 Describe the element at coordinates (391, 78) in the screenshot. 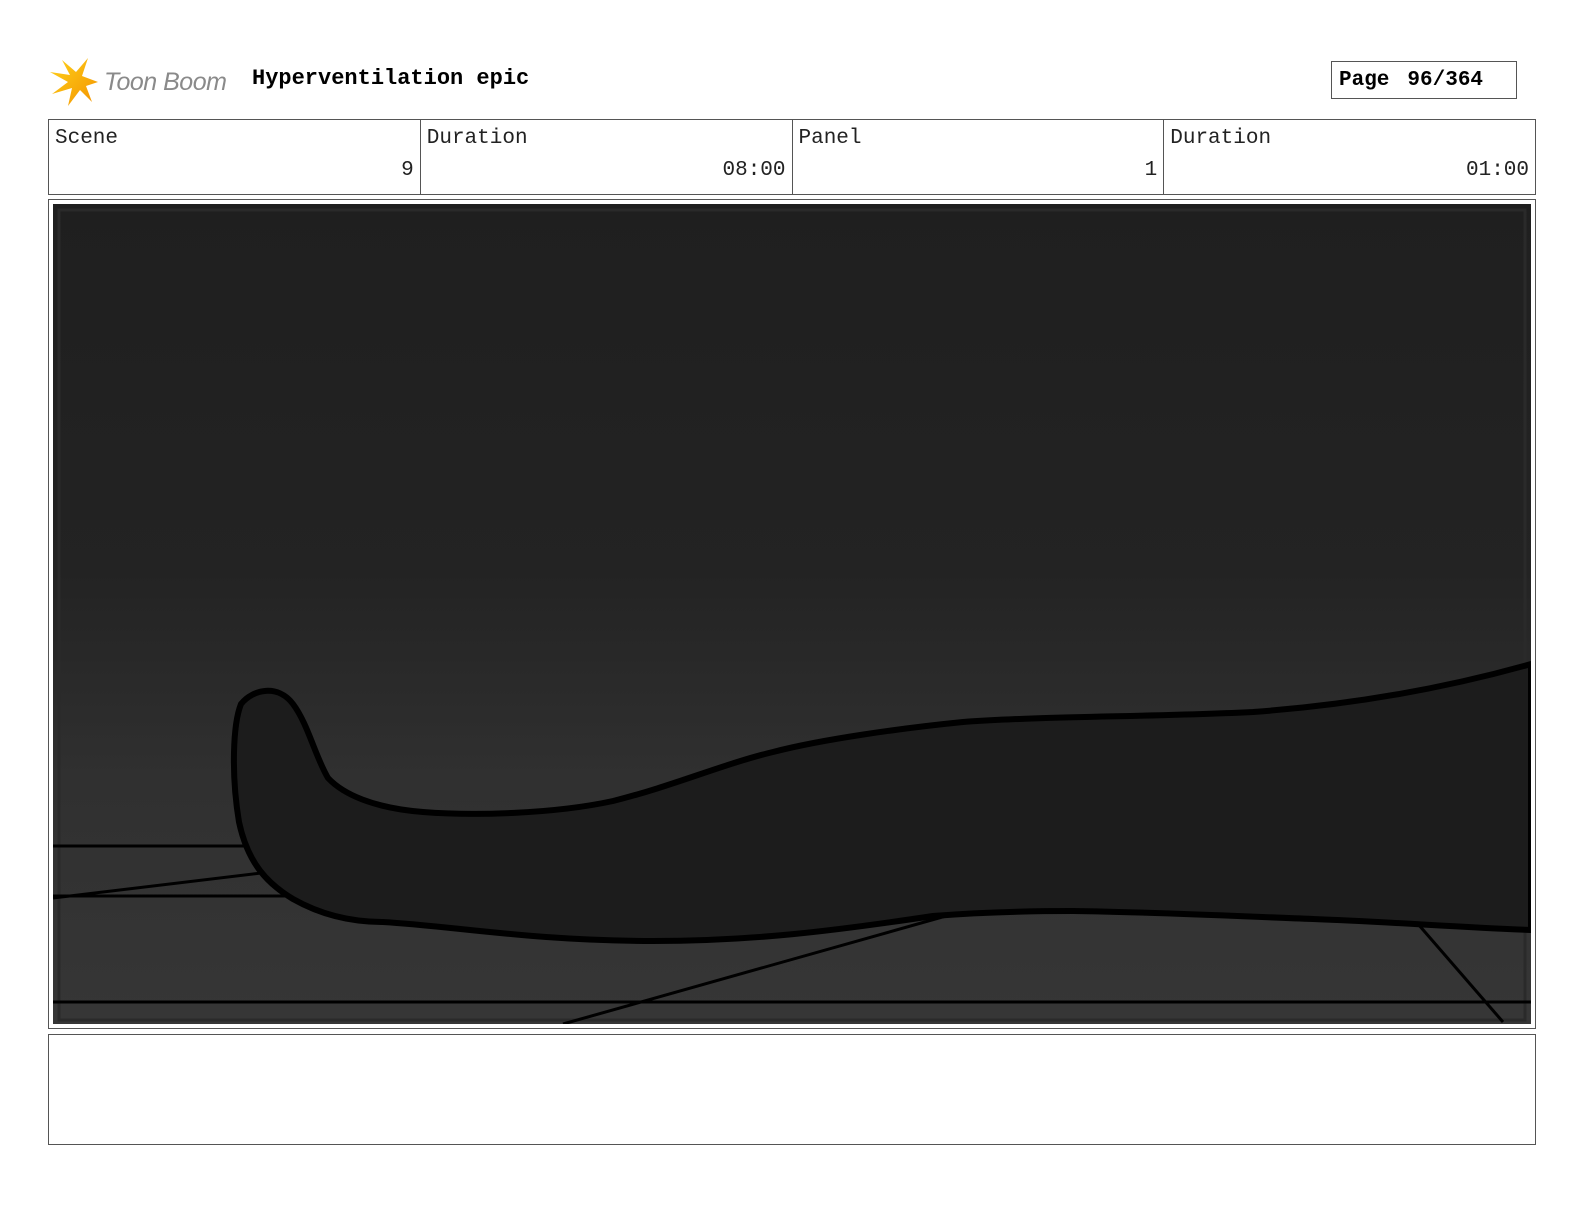

I see `project-title: Hyperventilation epic` at that location.